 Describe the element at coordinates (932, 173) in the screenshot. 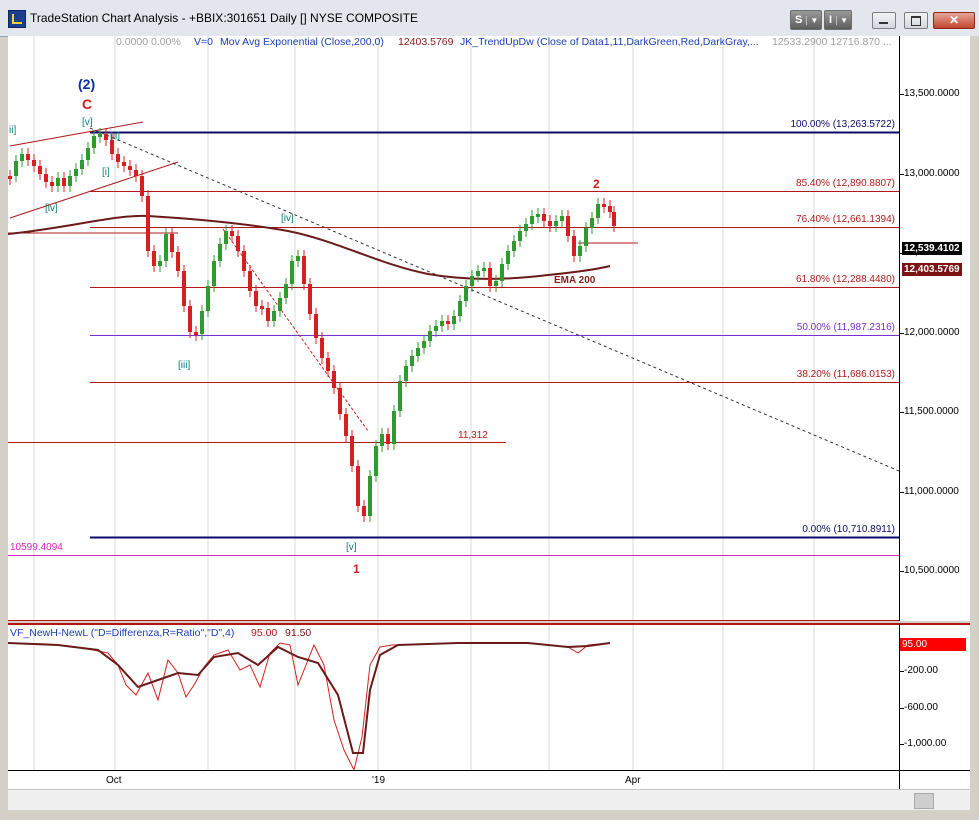

I see `price-tick-label: 13,000.0000` at that location.